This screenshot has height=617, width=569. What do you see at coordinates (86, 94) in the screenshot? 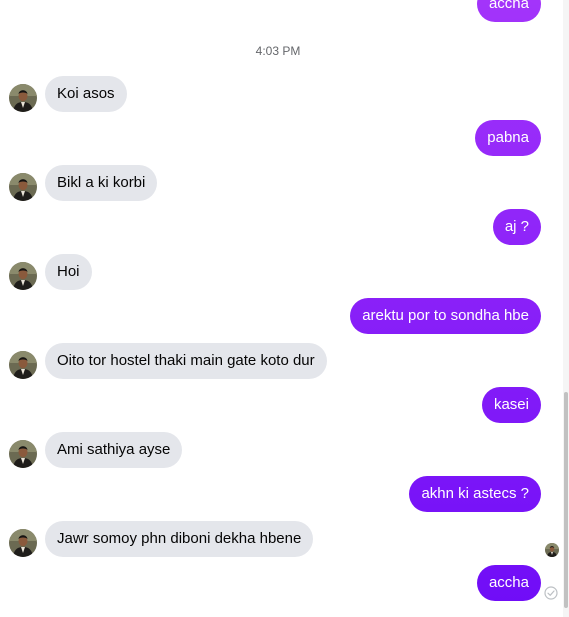
I see `incoming-message: Koi asos` at bounding box center [86, 94].